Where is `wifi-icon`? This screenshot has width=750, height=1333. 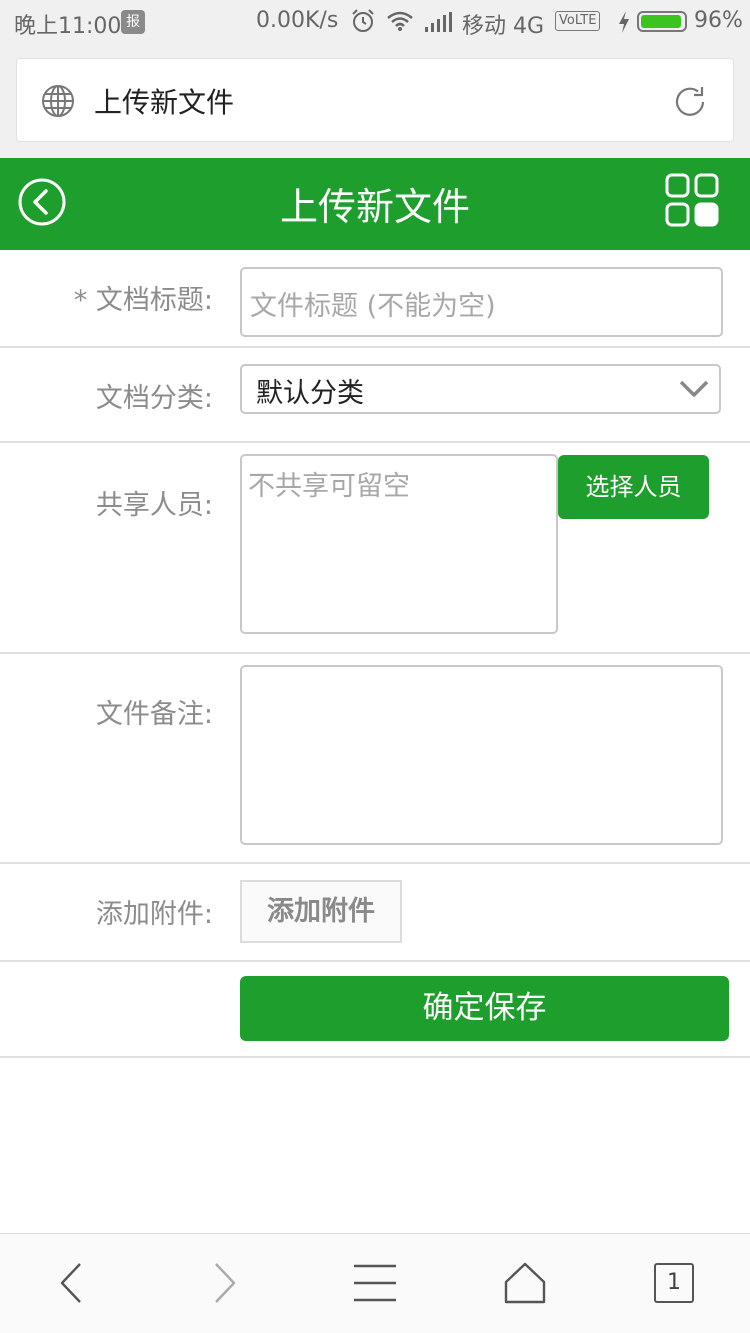 wifi-icon is located at coordinates (400, 21).